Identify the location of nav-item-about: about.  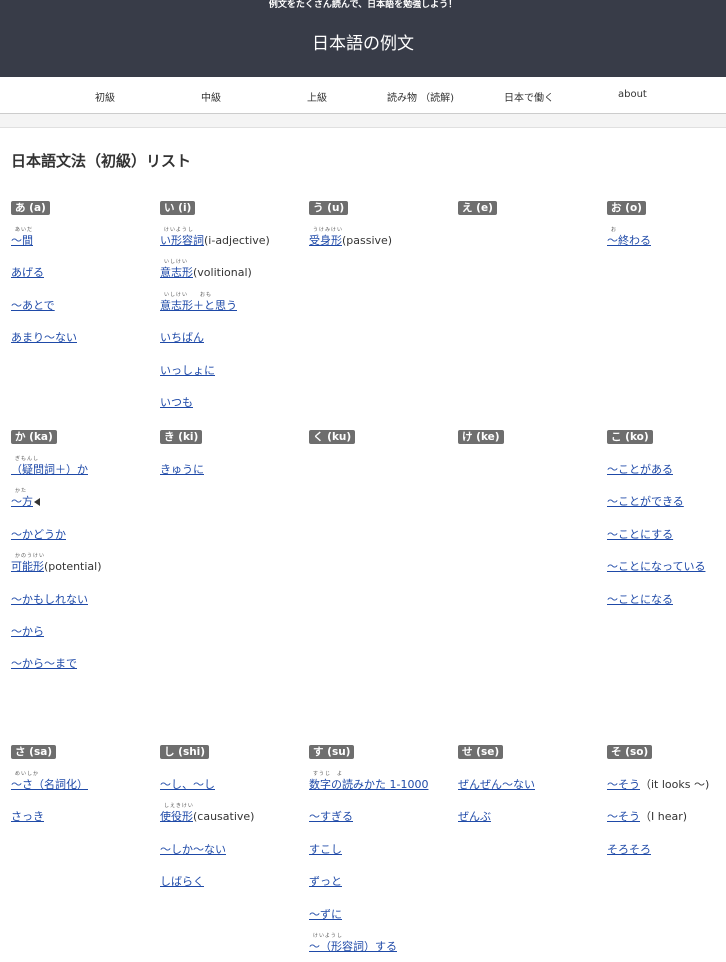
(632, 94).